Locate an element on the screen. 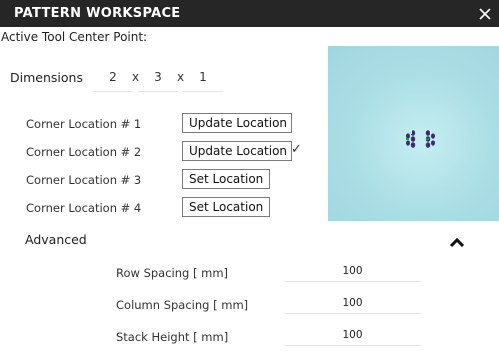  chevron-up-icon is located at coordinates (457, 240).